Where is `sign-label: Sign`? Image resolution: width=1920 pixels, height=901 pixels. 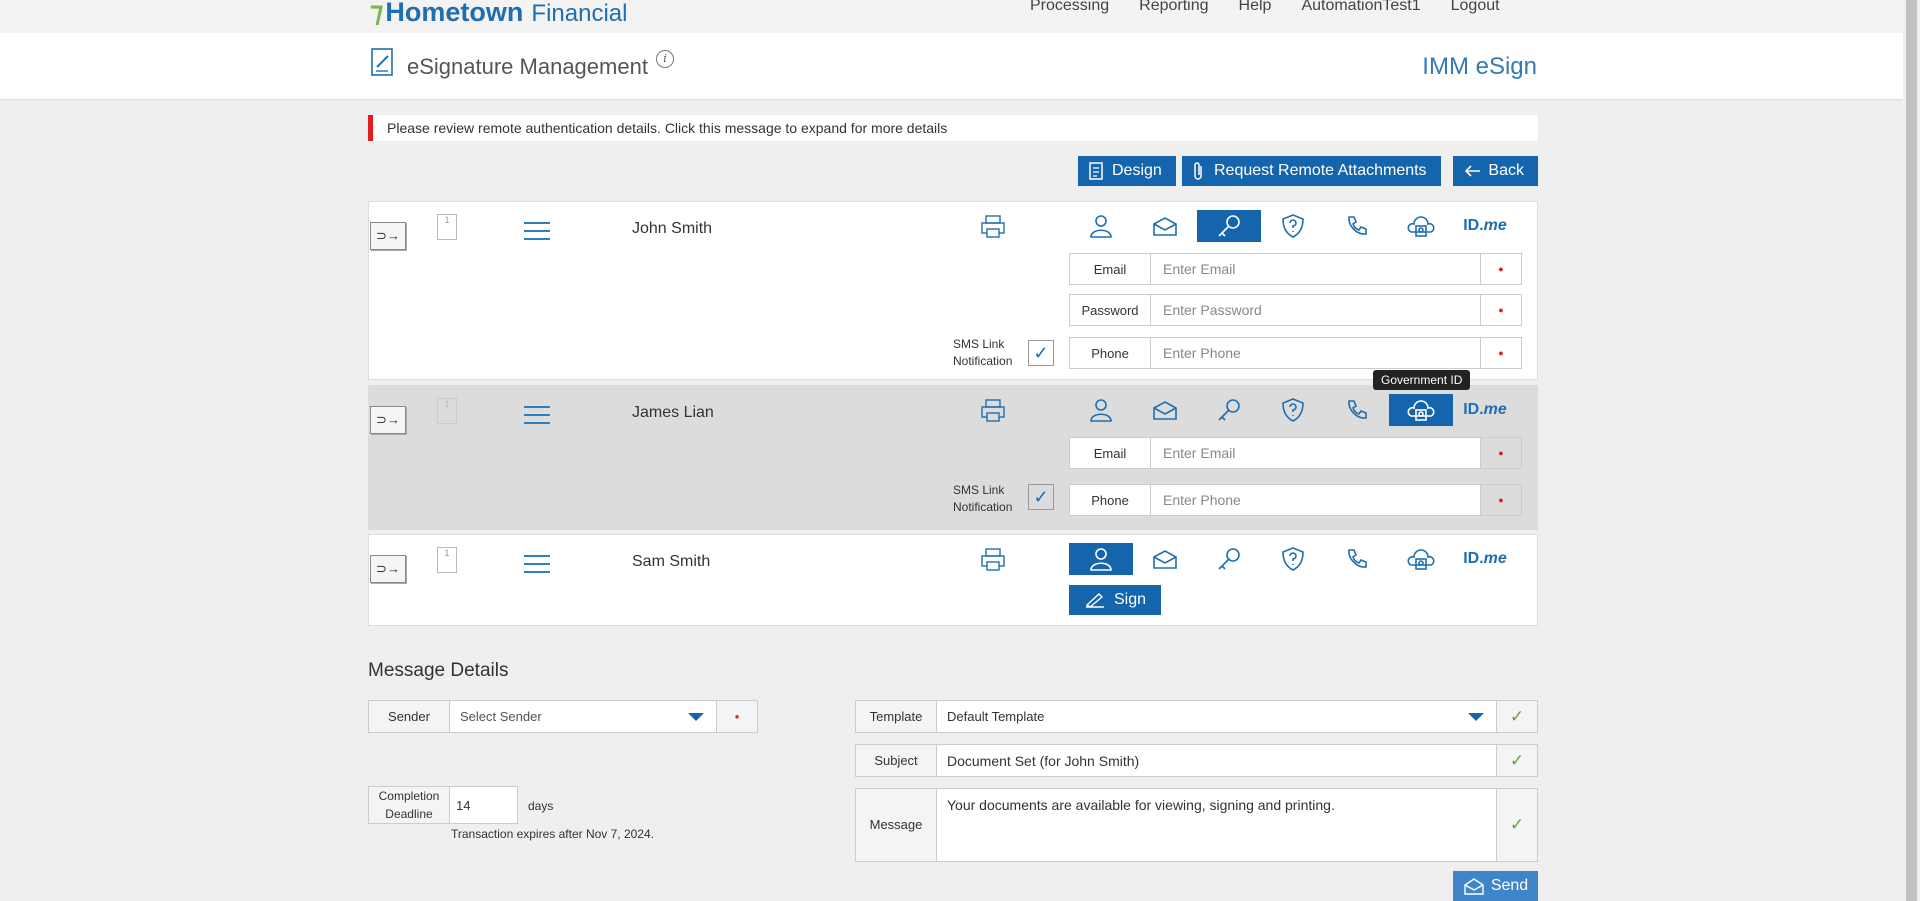
sign-label: Sign is located at coordinates (1130, 599).